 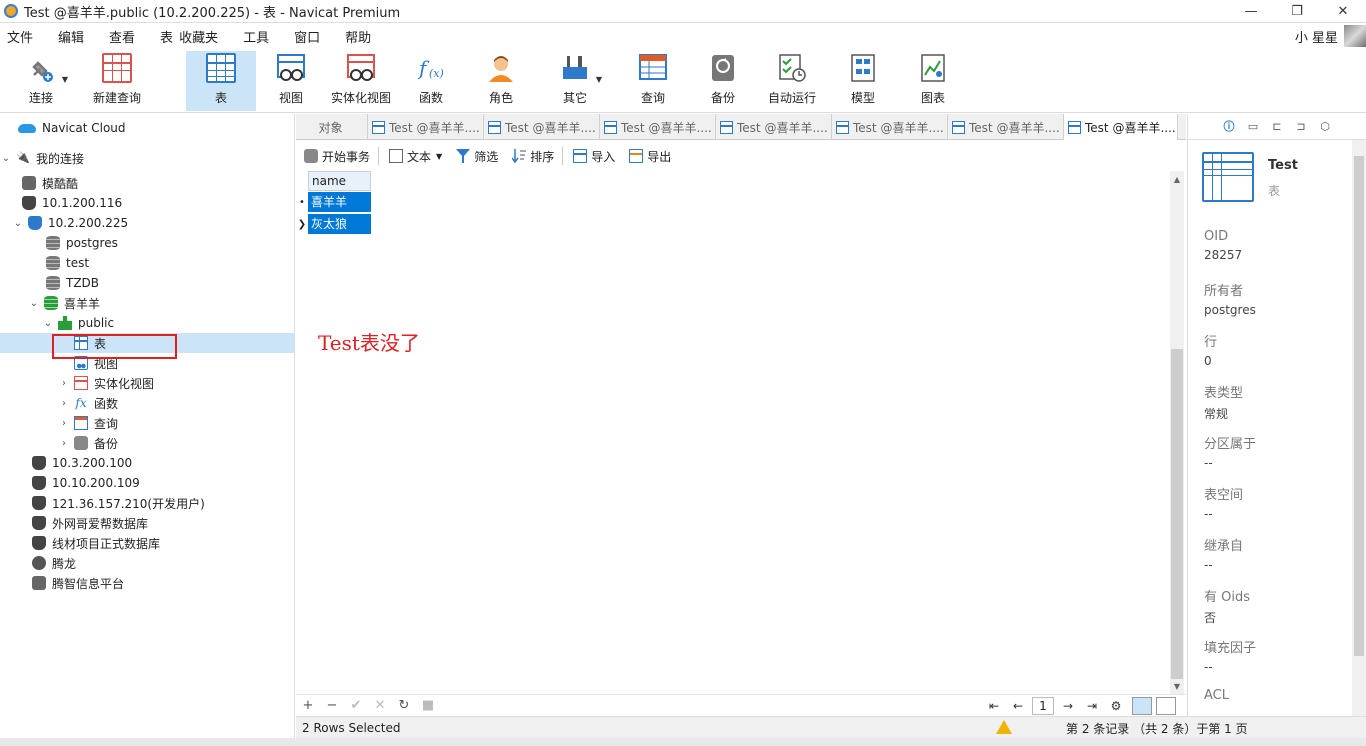 I want to click on tree-item-my-connections: ⌄ 🔌 我的连接, so click(x=147, y=158).